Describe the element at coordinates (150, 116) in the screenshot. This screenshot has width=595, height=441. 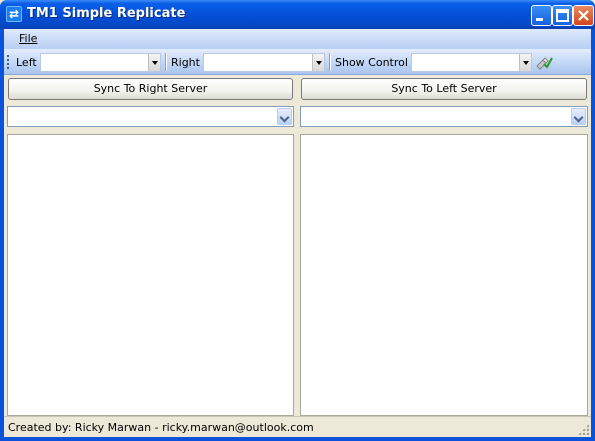
I see `left-item-select` at that location.